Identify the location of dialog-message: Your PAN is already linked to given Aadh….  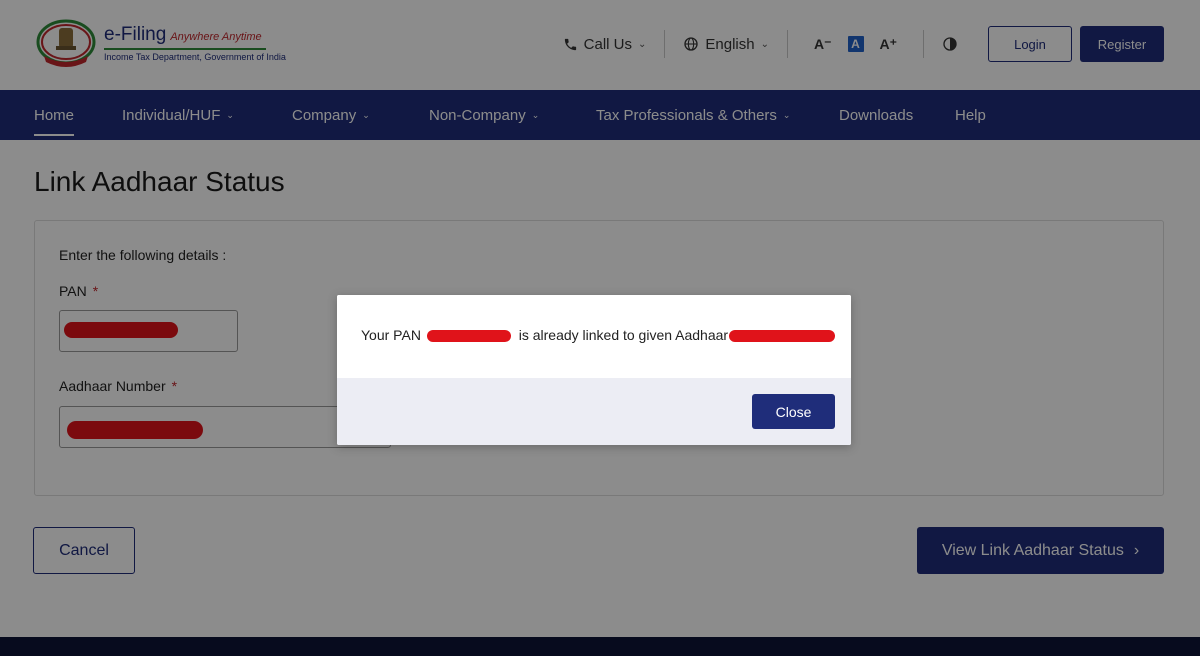
(598, 335).